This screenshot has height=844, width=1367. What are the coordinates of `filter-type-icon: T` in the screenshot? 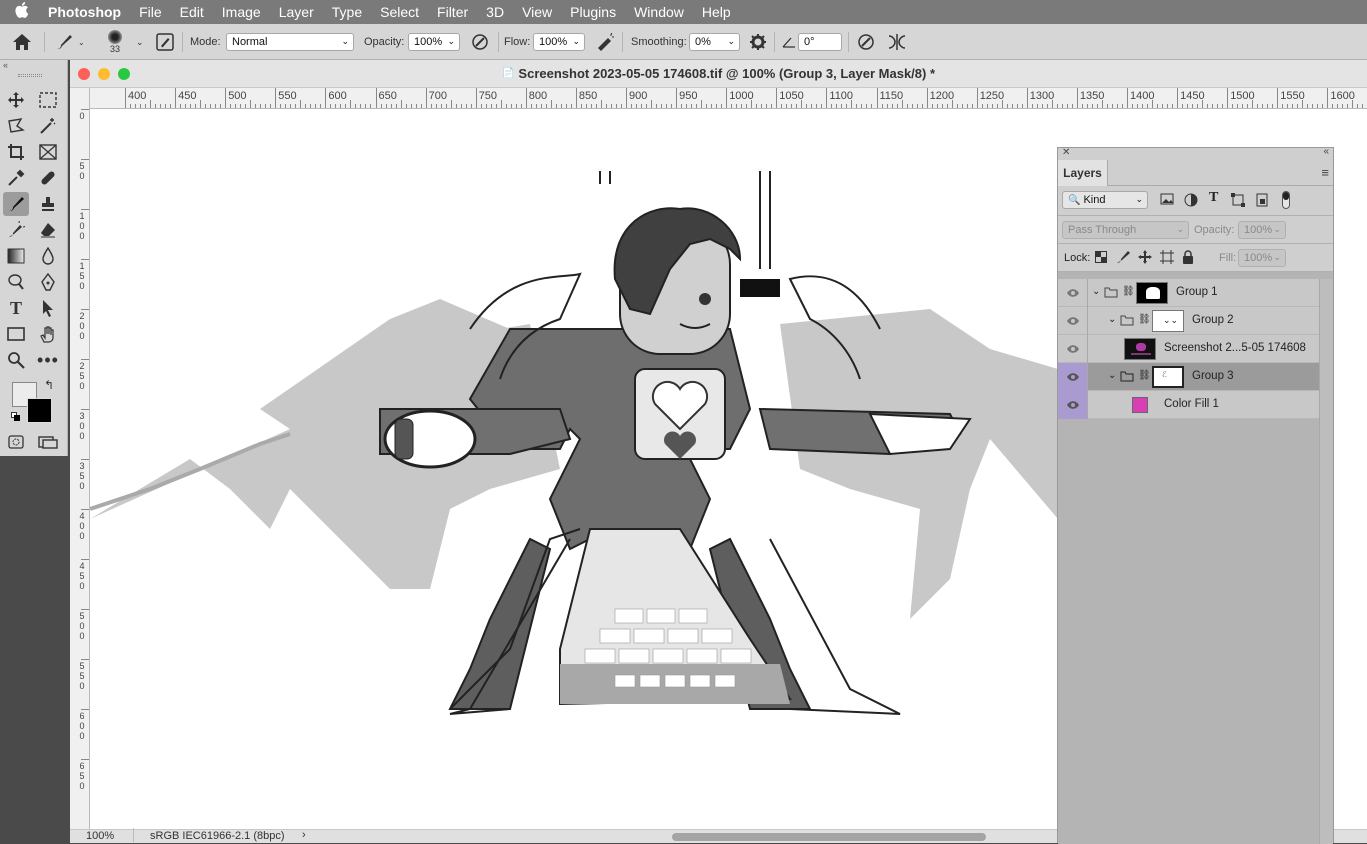 It's located at (1213, 198).